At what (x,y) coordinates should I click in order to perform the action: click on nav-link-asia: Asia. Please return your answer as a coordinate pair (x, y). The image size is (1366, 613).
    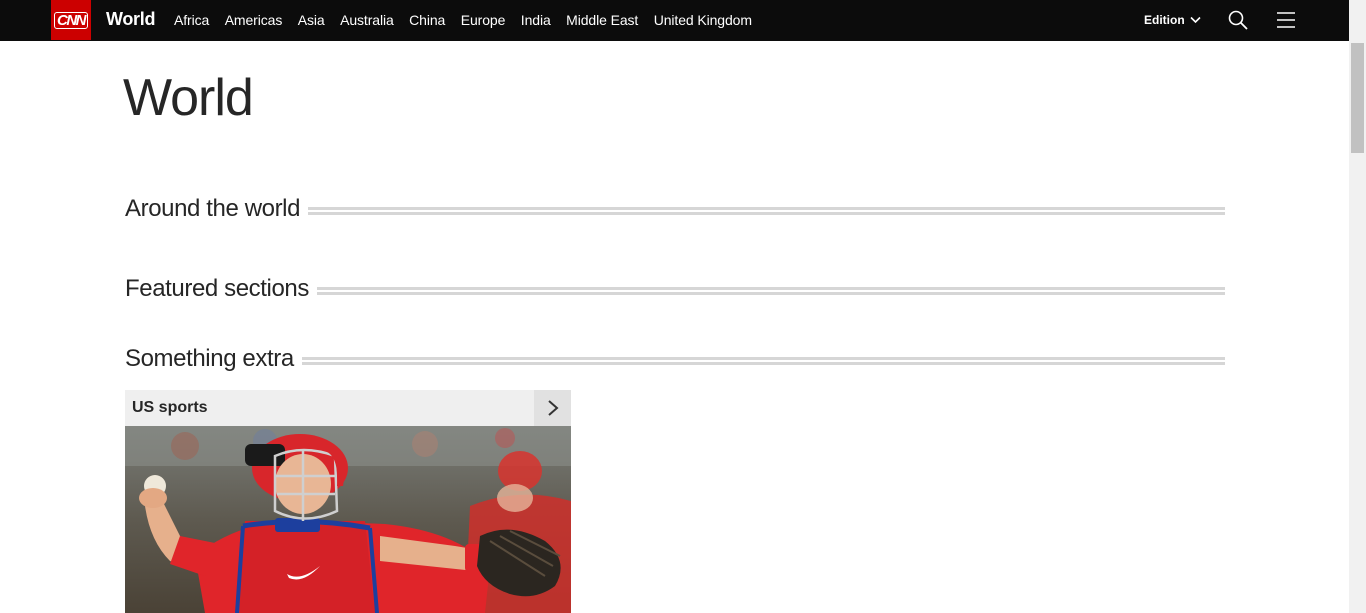
    Looking at the image, I should click on (311, 20).